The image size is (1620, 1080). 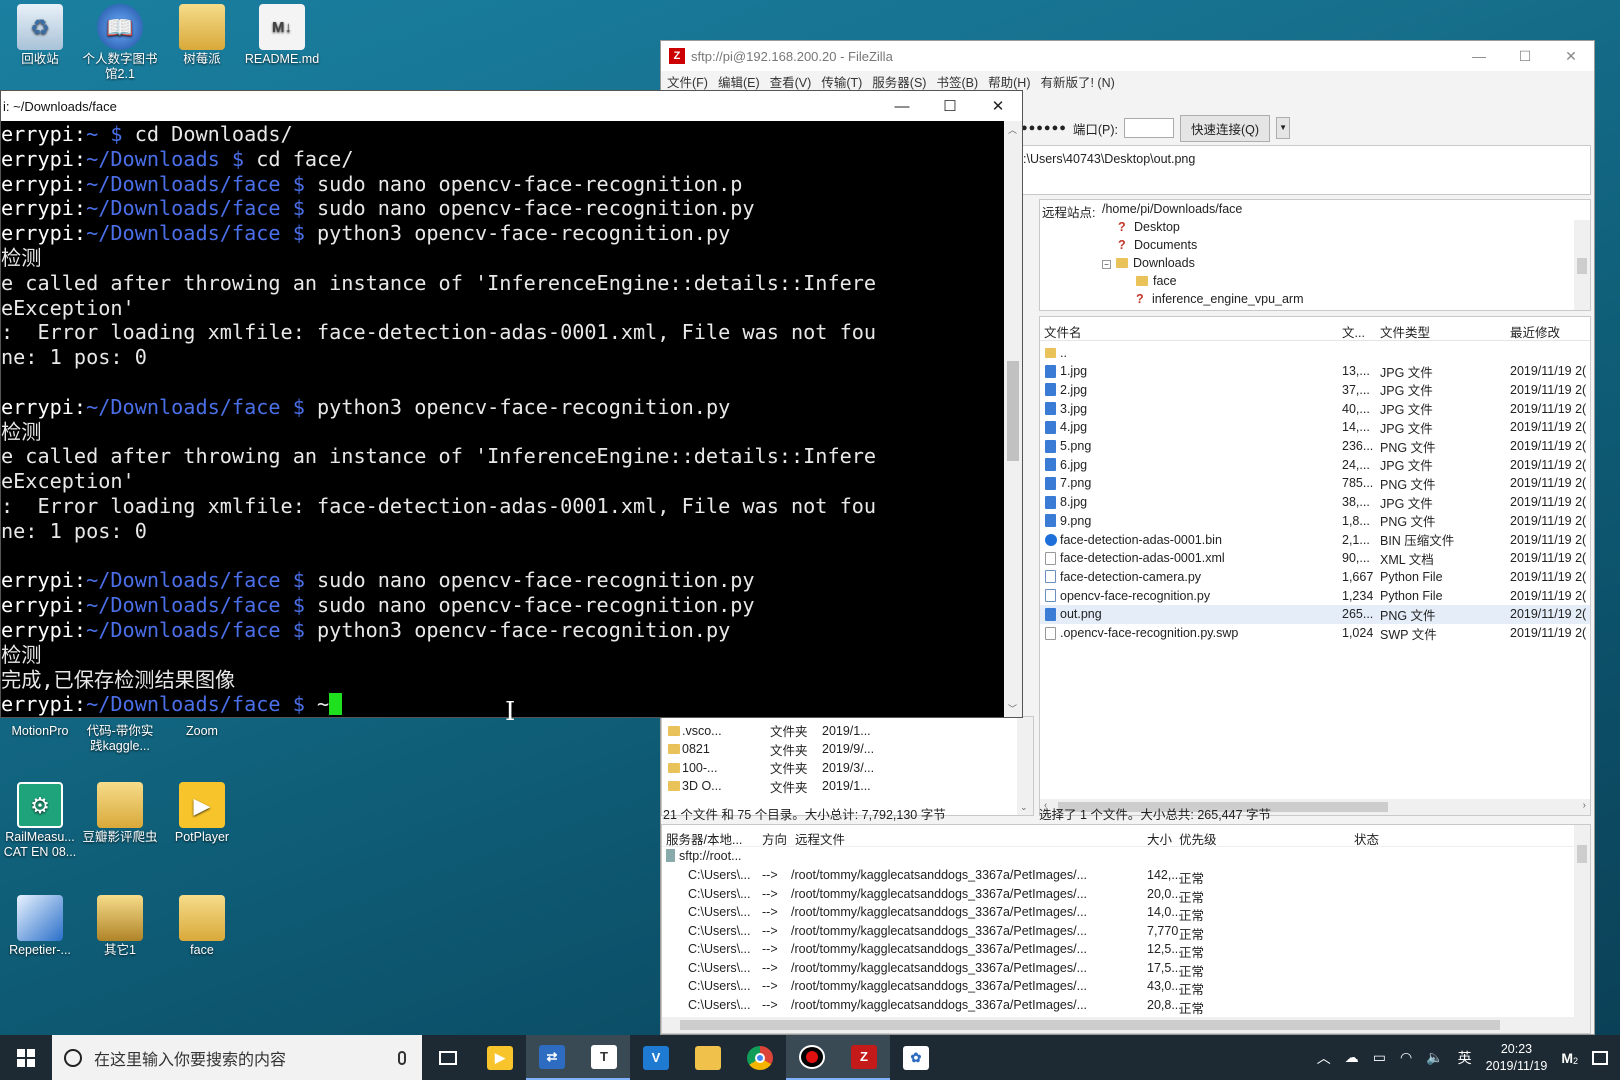 What do you see at coordinates (1584, 805) in the screenshot?
I see `scroll-right-icon: ›` at bounding box center [1584, 805].